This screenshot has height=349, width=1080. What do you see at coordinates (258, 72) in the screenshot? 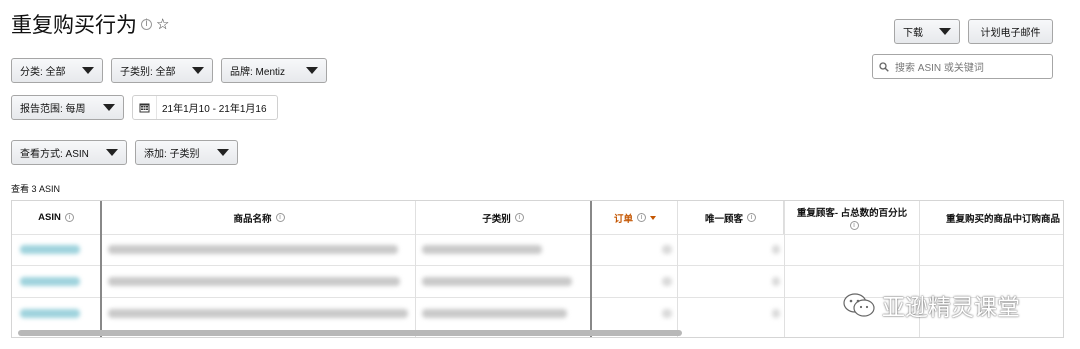
I see `brand-label: 品牌: Mentiz` at bounding box center [258, 72].